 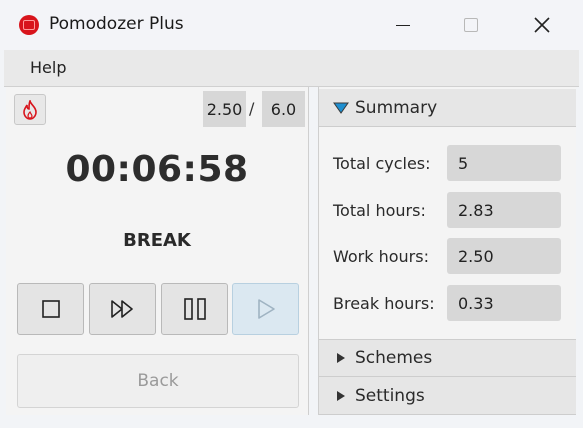 What do you see at coordinates (291, 68) in the screenshot?
I see `menu-bar: Help` at bounding box center [291, 68].